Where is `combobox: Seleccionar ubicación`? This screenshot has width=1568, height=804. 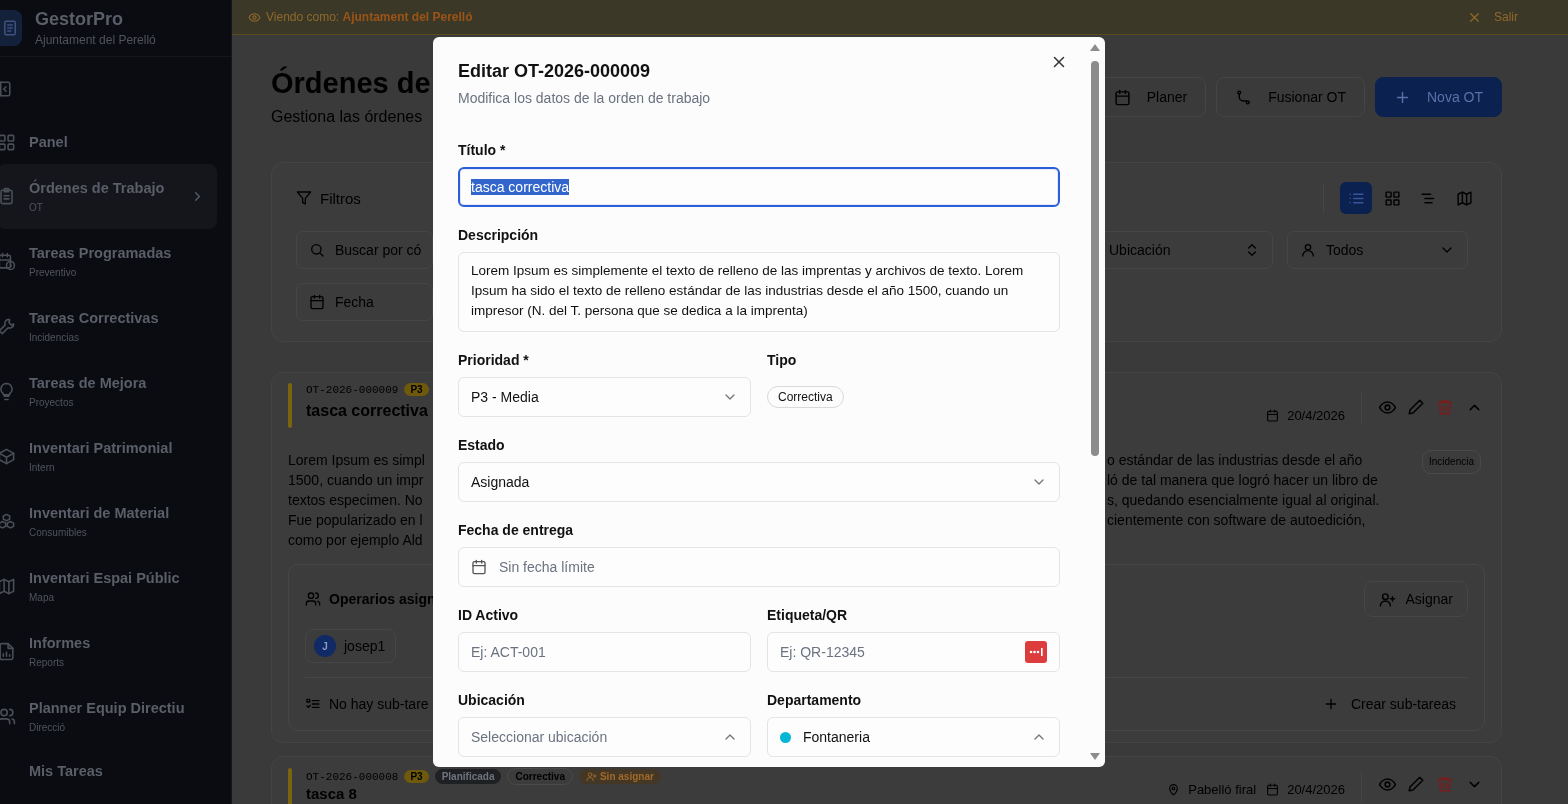
combobox: Seleccionar ubicación is located at coordinates (604, 737).